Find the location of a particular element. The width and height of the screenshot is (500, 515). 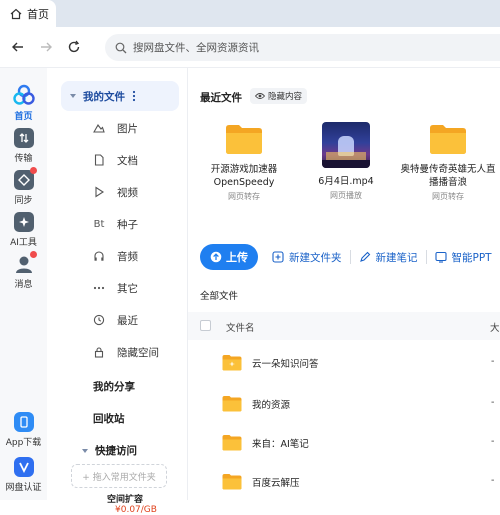

recent-icon is located at coordinates (99, 320).